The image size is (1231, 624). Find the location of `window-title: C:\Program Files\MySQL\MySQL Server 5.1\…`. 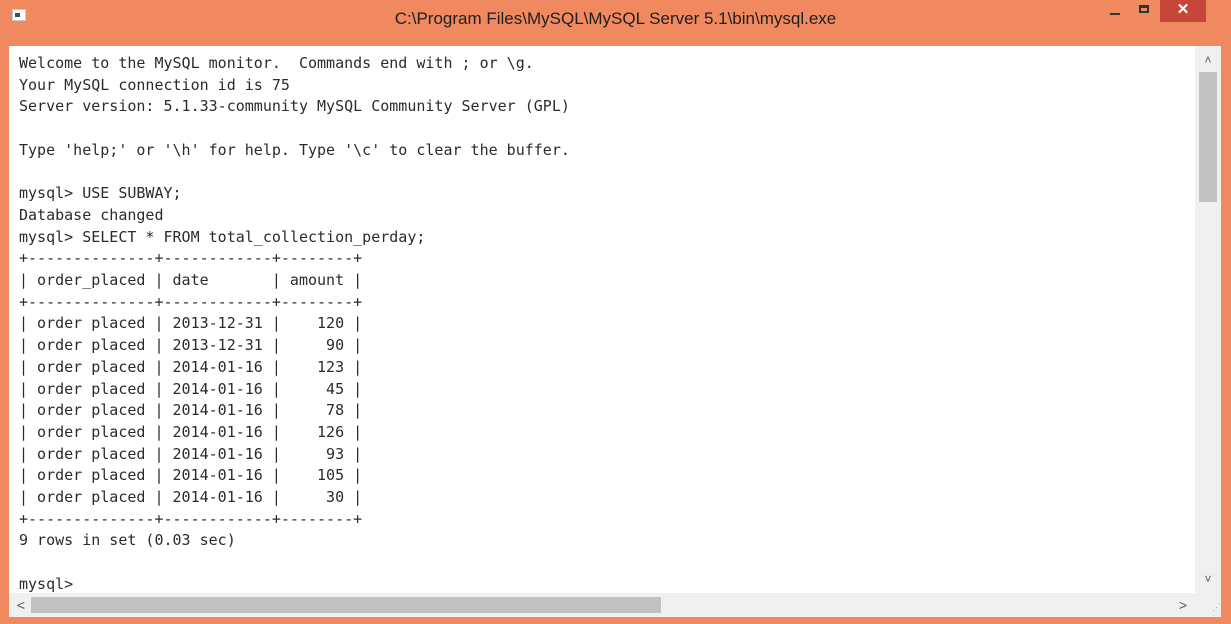

window-title: C:\Program Files\MySQL\MySQL Server 5.1\… is located at coordinates (615, 18).